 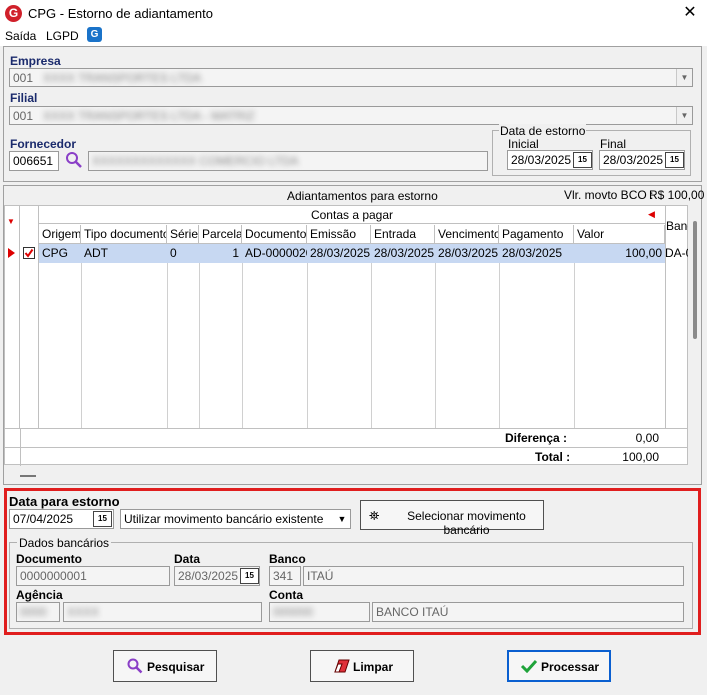 I want to click on binoculars-icon: ⛯, so click(x=374, y=515).